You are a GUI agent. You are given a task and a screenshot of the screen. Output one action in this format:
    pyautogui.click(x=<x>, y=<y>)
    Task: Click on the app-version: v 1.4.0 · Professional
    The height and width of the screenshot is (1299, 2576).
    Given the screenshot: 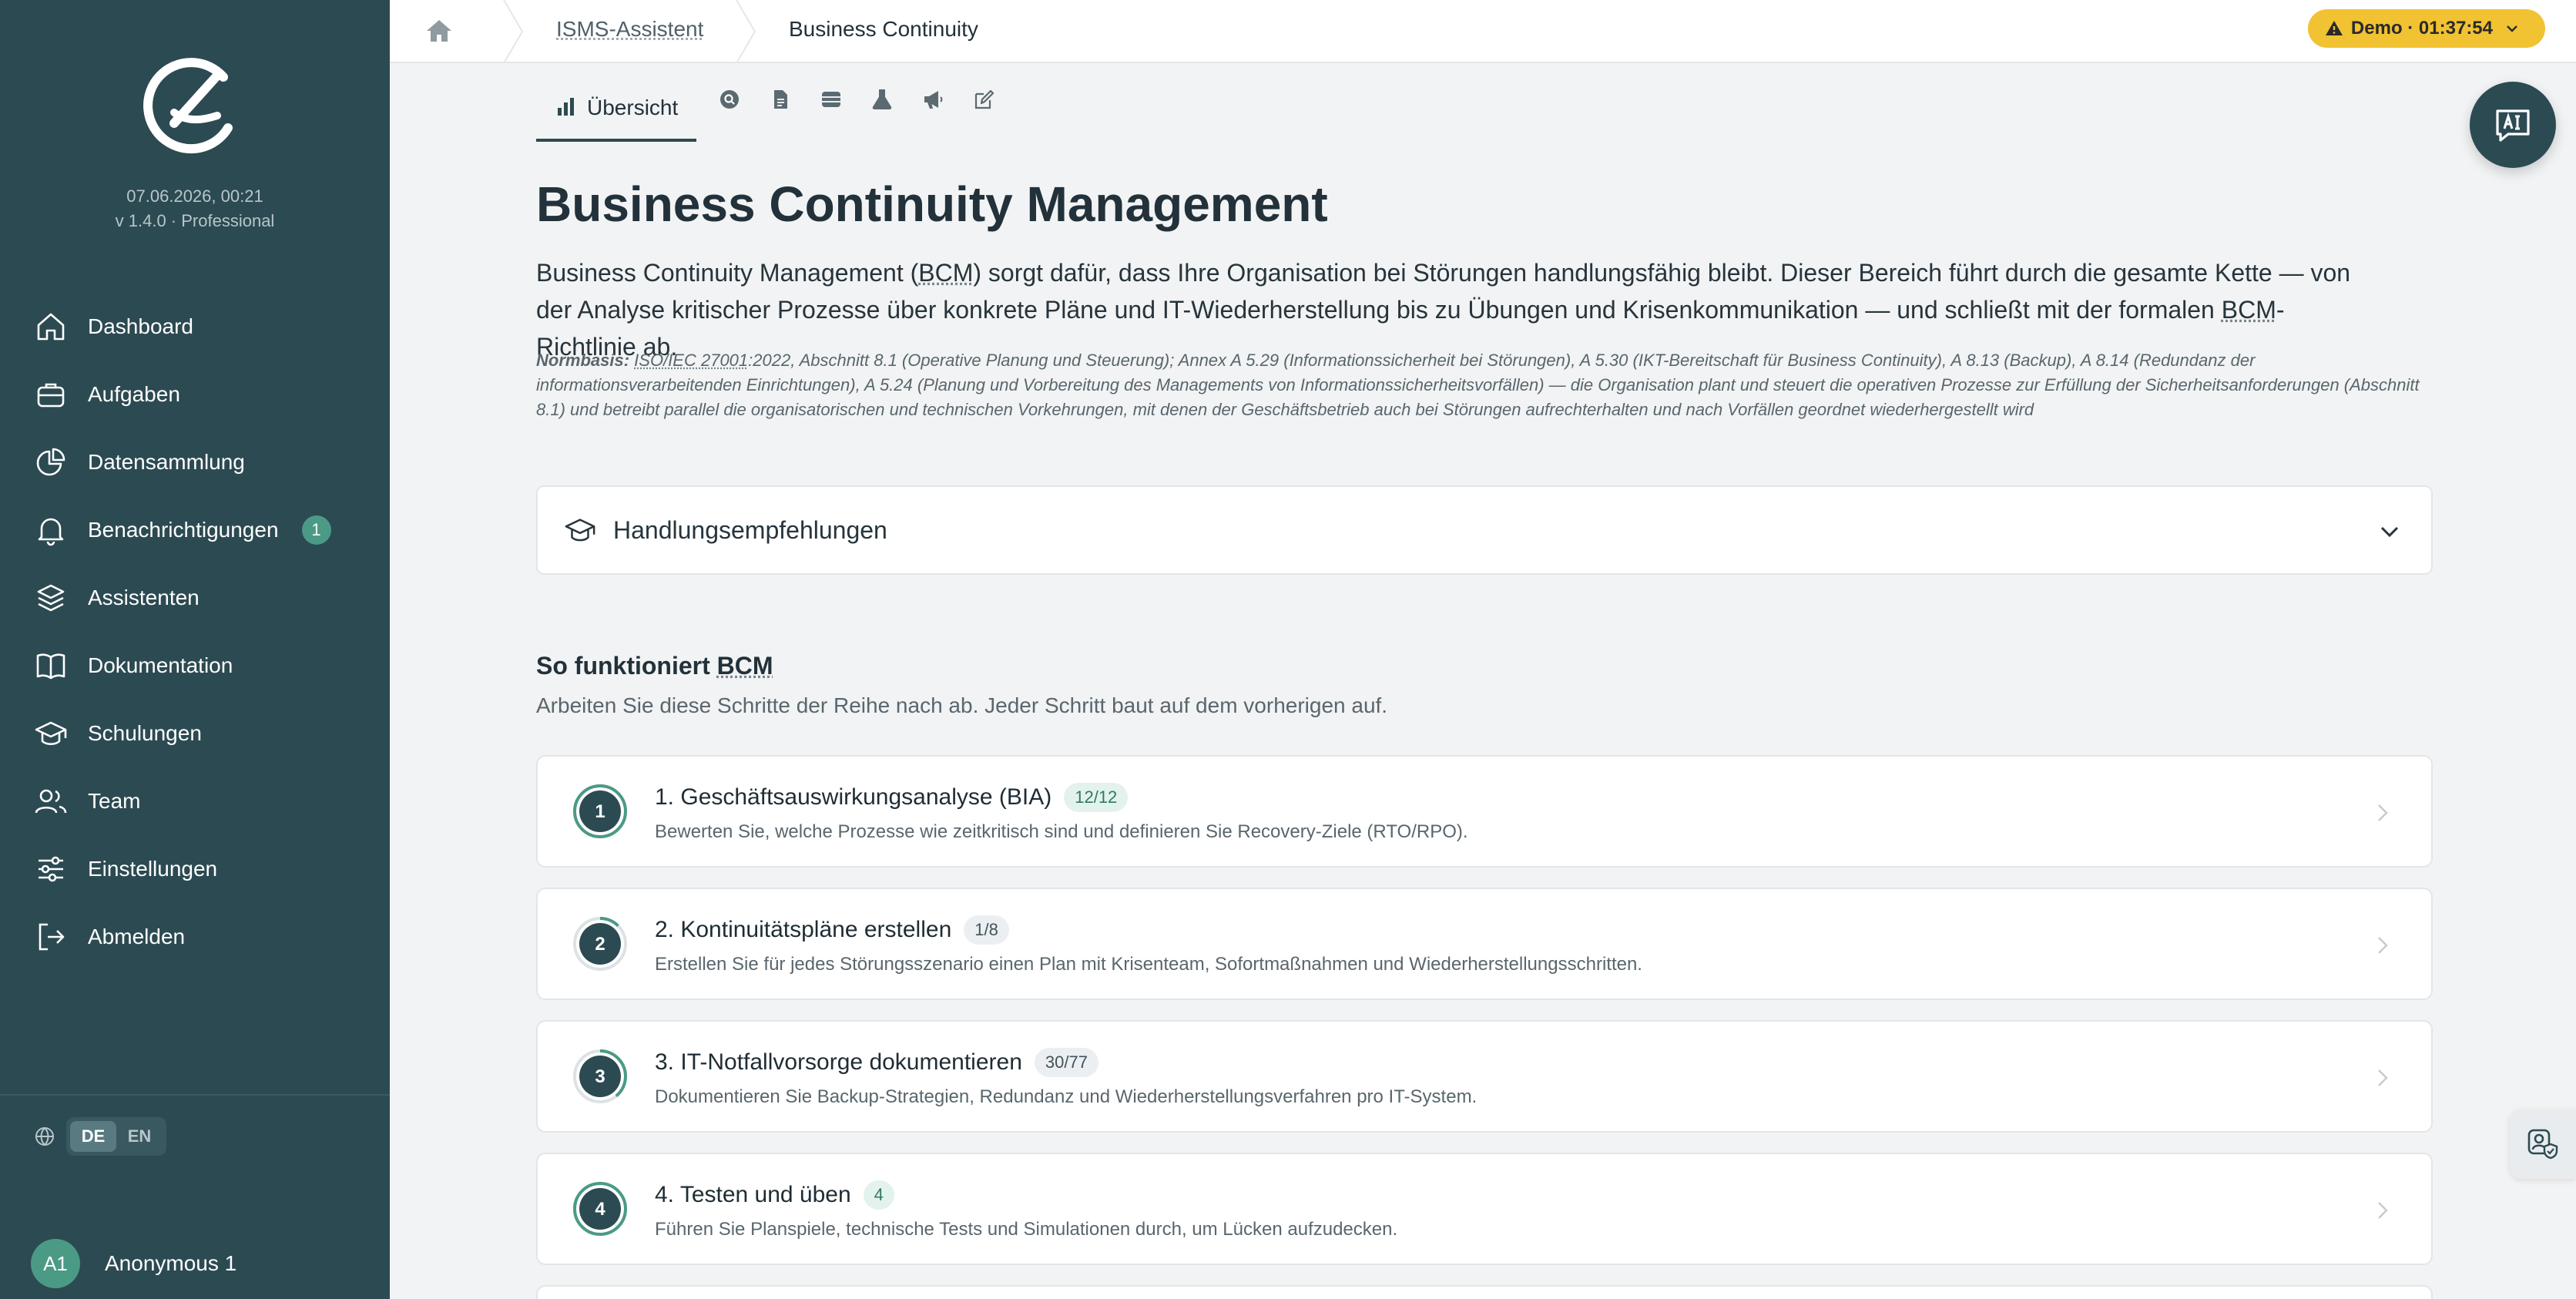 What is the action you would take?
    pyautogui.click(x=195, y=221)
    